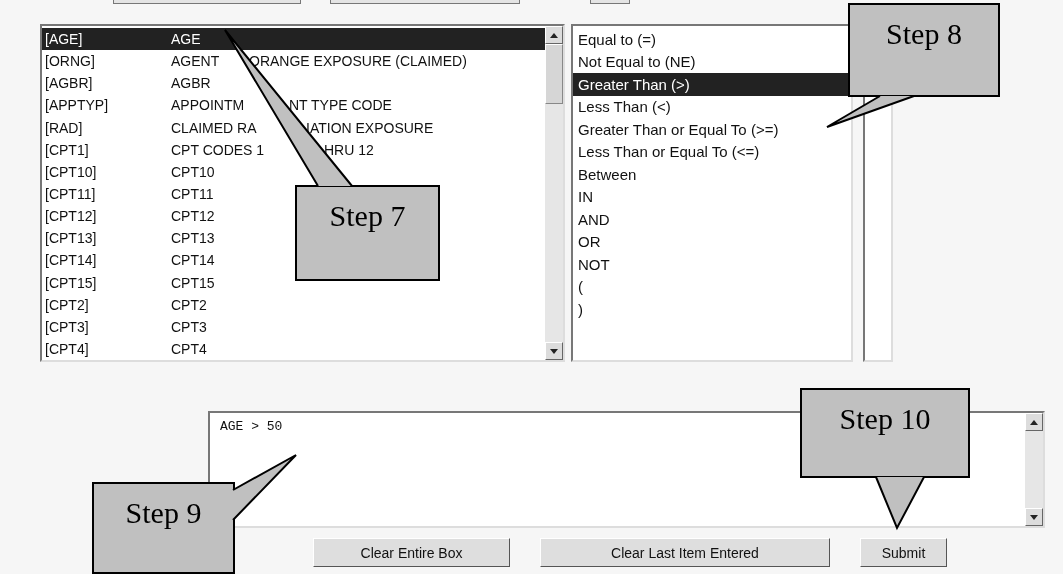  What do you see at coordinates (676, 129) in the screenshot?
I see `list-item: Greater Than or Equal To (>=)` at bounding box center [676, 129].